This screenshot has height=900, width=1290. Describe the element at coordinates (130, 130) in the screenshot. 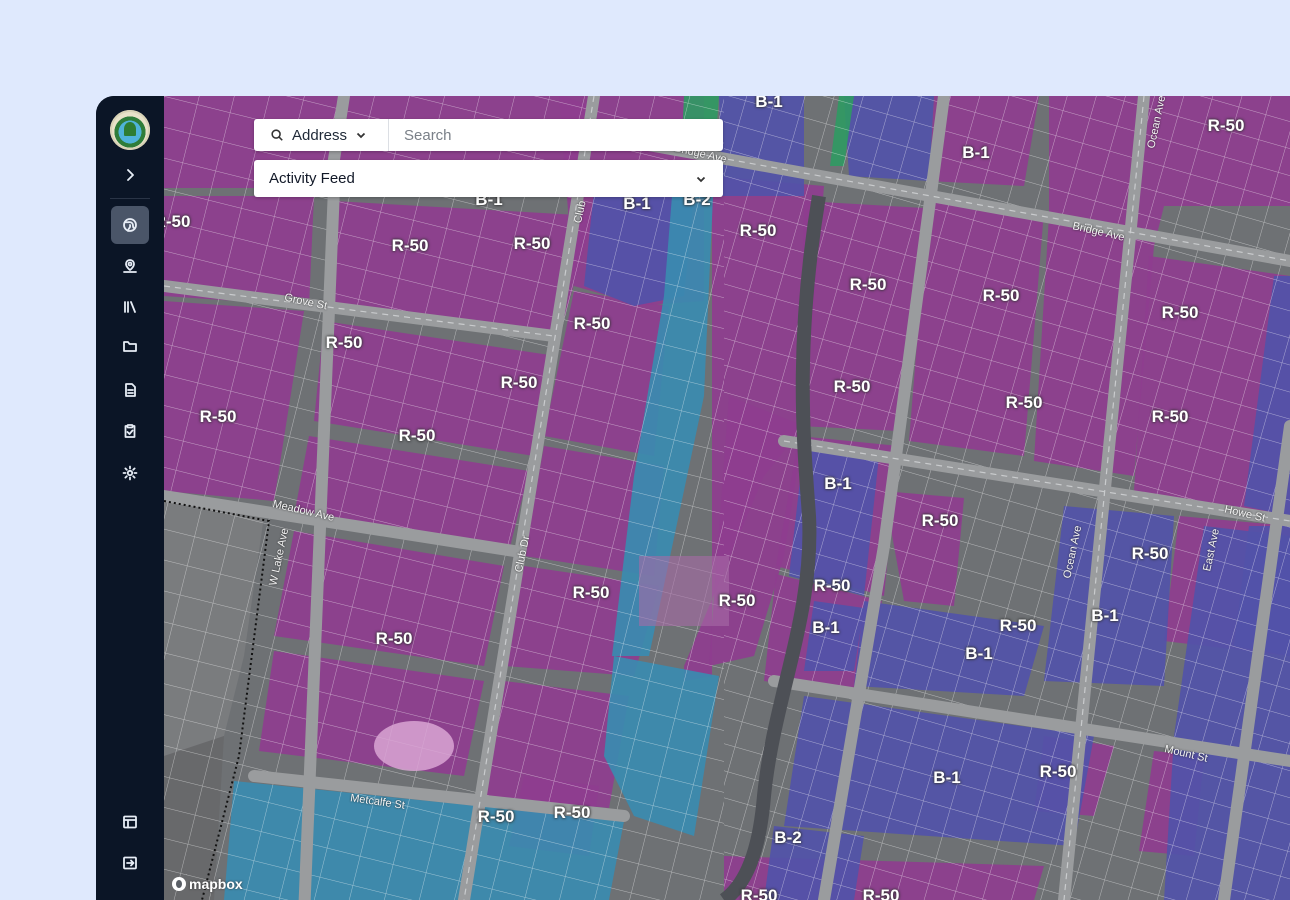

I see `city-seal-logo` at that location.